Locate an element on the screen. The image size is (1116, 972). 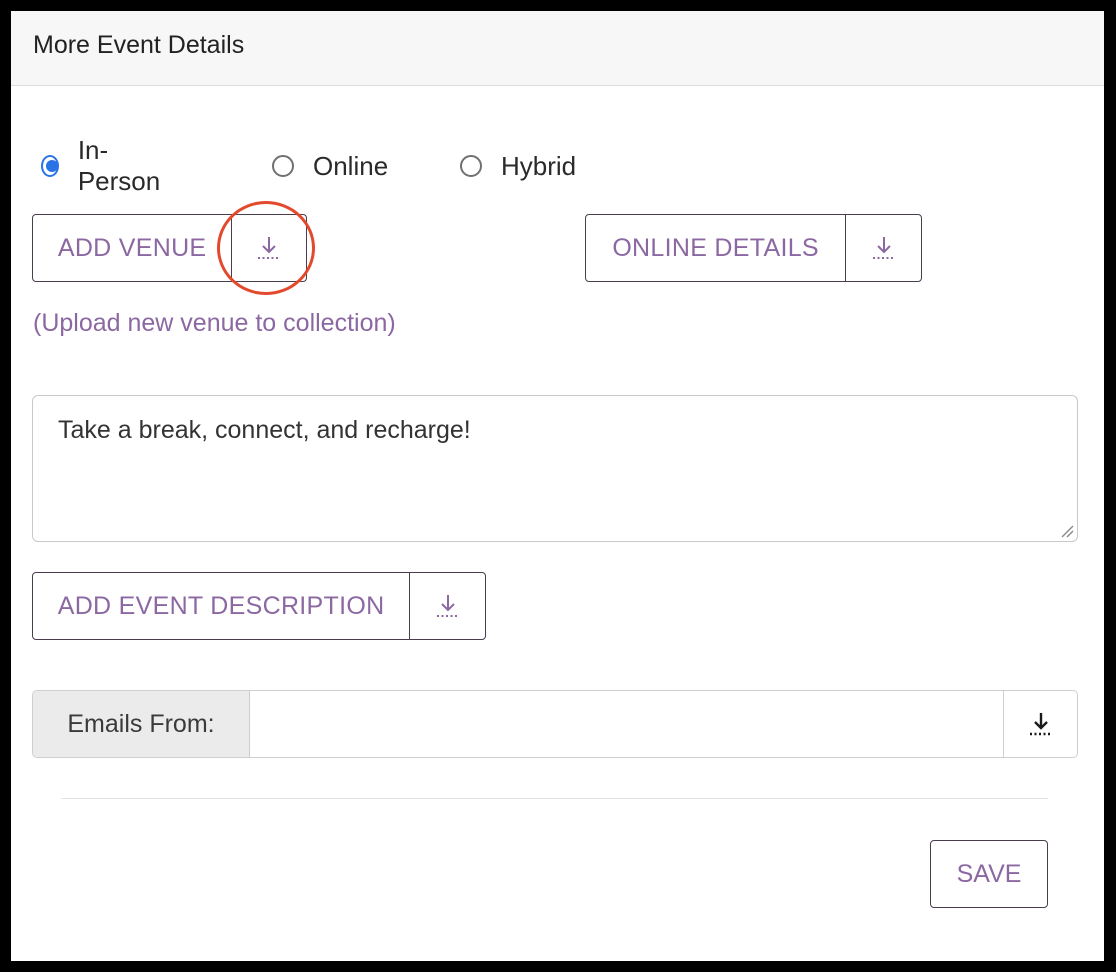
emails-from-input is located at coordinates (626, 724).